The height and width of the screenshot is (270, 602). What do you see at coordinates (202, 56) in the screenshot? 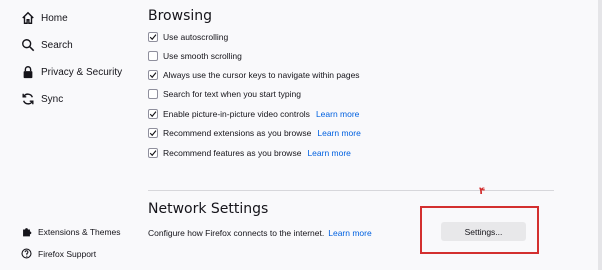
I see `option-label: Use smooth scrolling` at bounding box center [202, 56].